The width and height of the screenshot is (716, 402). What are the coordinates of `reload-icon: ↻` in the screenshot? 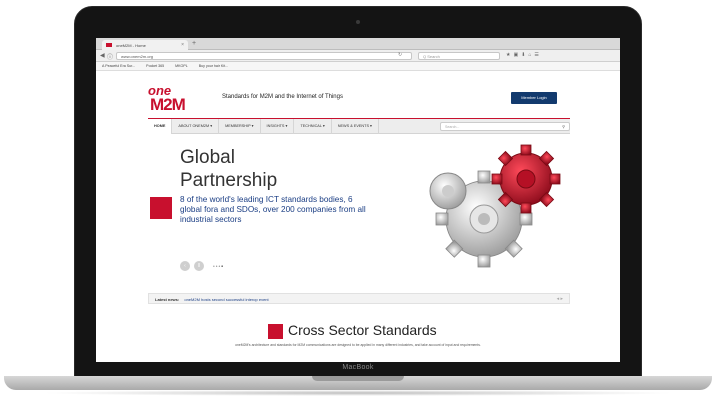 It's located at (400, 55).